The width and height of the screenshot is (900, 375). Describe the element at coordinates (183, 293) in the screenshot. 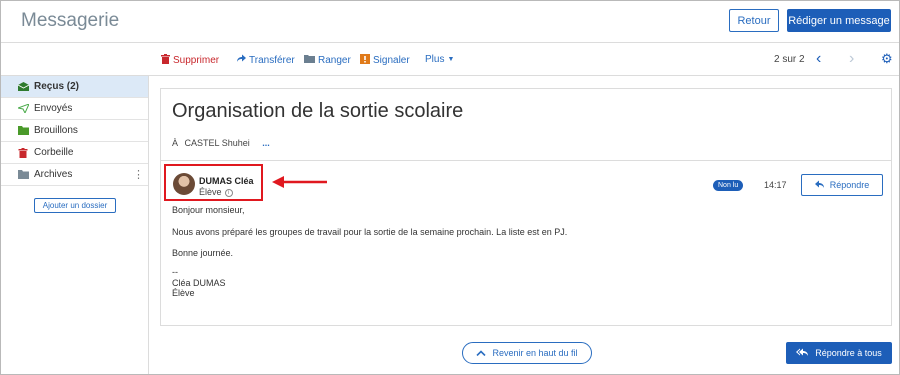

I see `message-body-line: Élève` at that location.